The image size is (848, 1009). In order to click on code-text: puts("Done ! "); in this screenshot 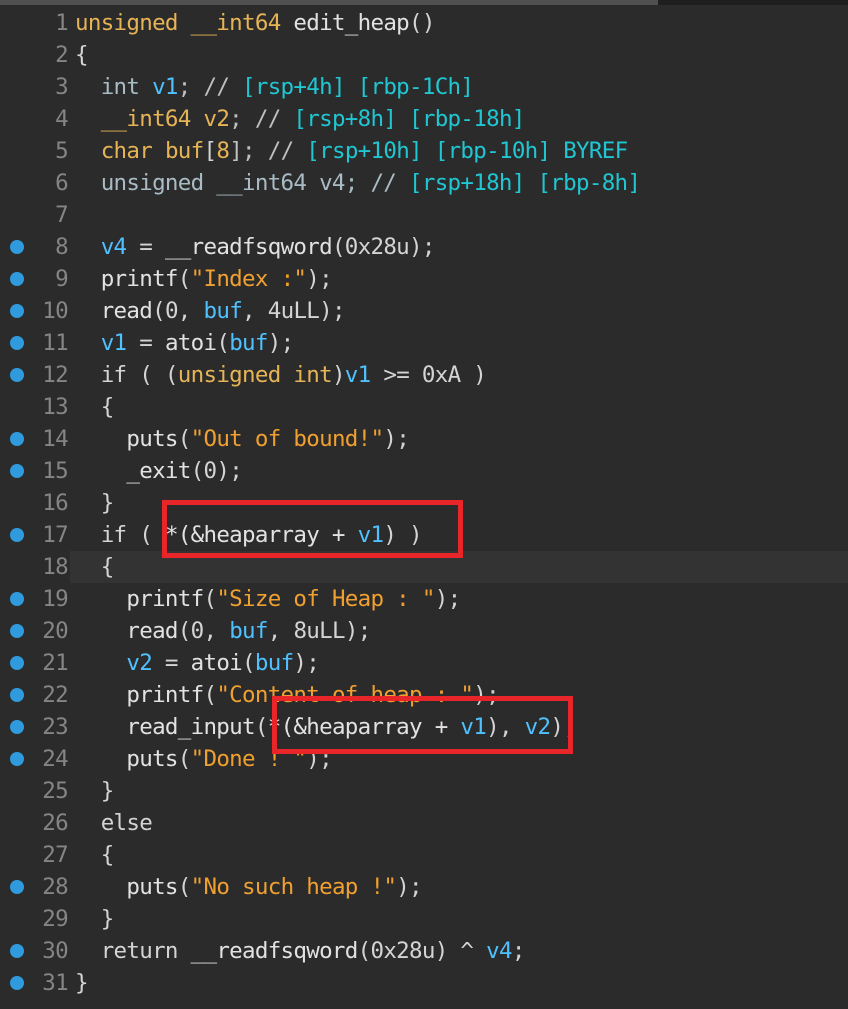, I will do `click(203, 759)`.